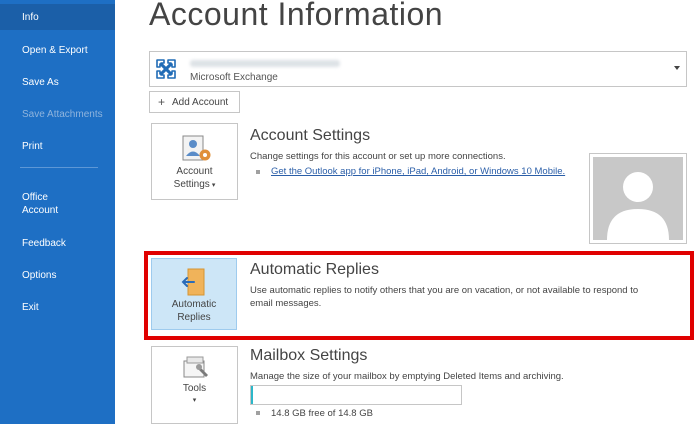 Image resolution: width=700 pixels, height=424 pixels. What do you see at coordinates (322, 413) in the screenshot?
I see `mailbox-storage-text: 14.8 GB free of 14.8 GB` at bounding box center [322, 413].